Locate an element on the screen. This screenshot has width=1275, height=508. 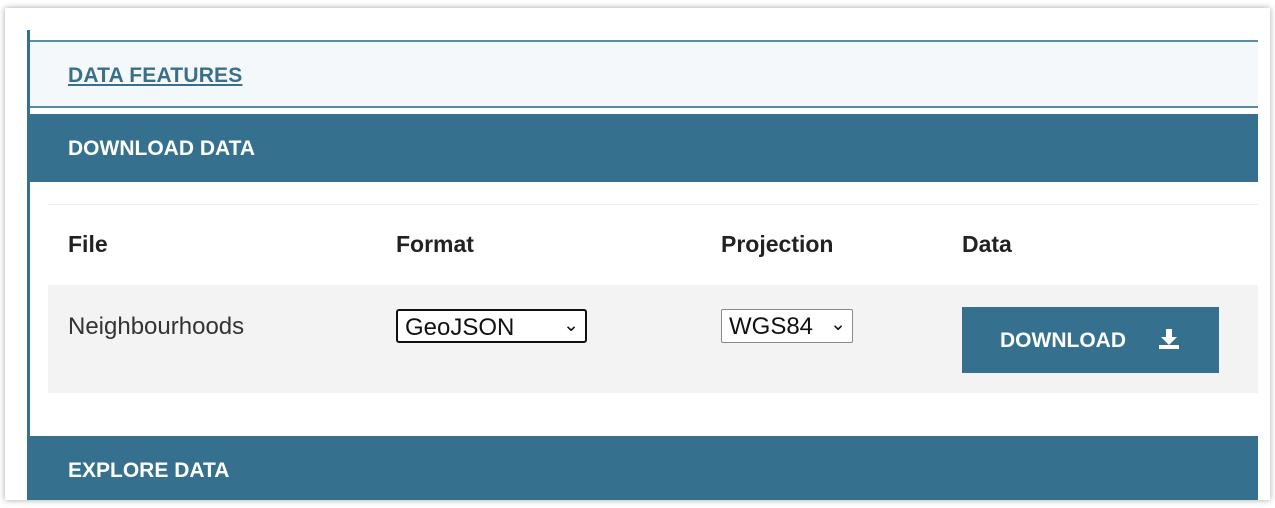
download-data-title: DOWNLOAD DATA is located at coordinates (162, 148).